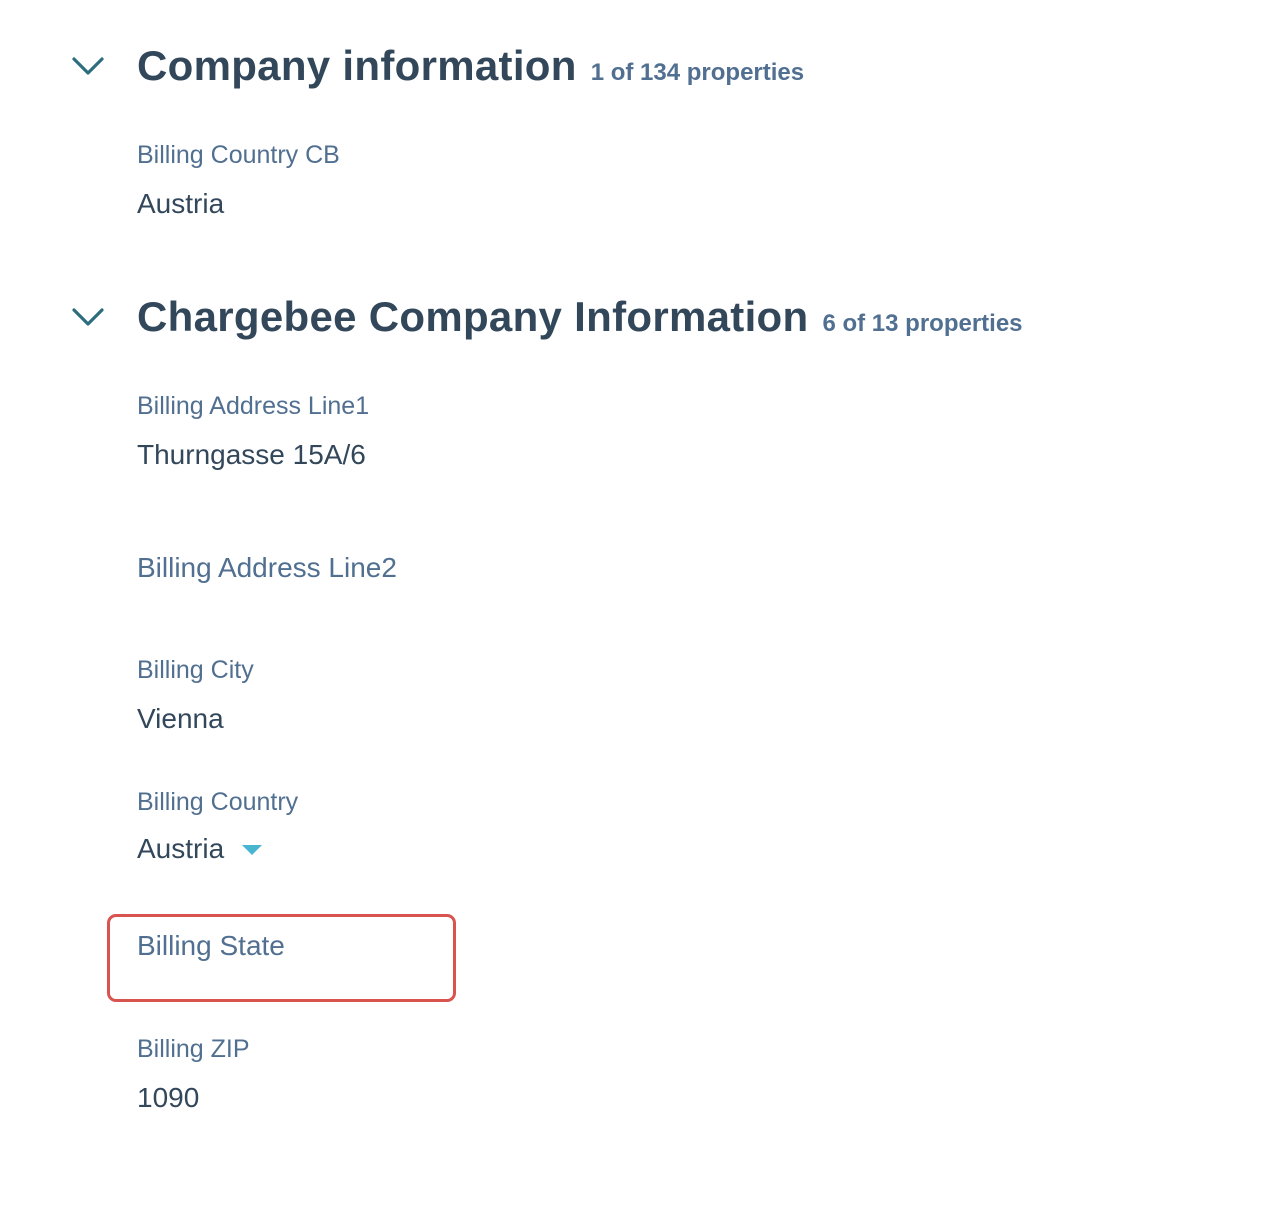  What do you see at coordinates (195, 719) in the screenshot?
I see `property-value: Vienna` at bounding box center [195, 719].